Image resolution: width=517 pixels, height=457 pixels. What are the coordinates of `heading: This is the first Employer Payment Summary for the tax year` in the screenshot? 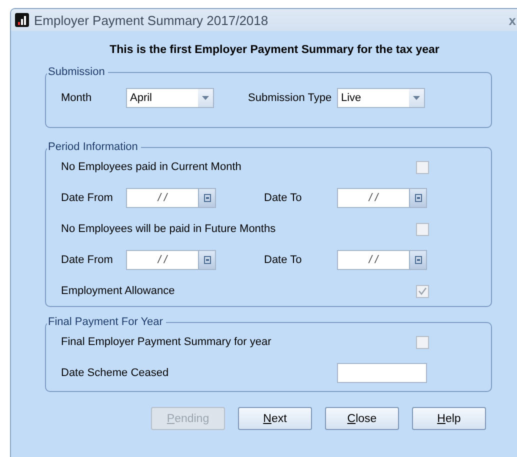 It's located at (274, 50).